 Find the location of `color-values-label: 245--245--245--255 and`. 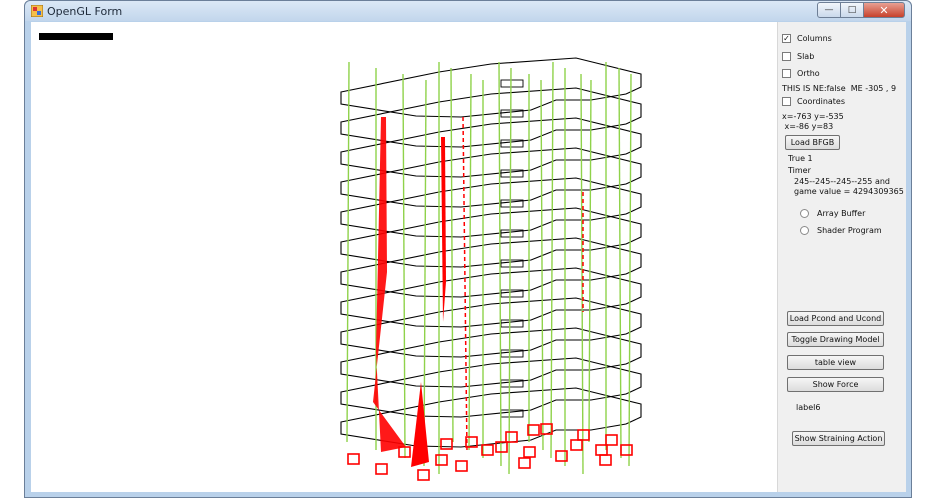

color-values-label: 245--245--245--255 and is located at coordinates (842, 181).